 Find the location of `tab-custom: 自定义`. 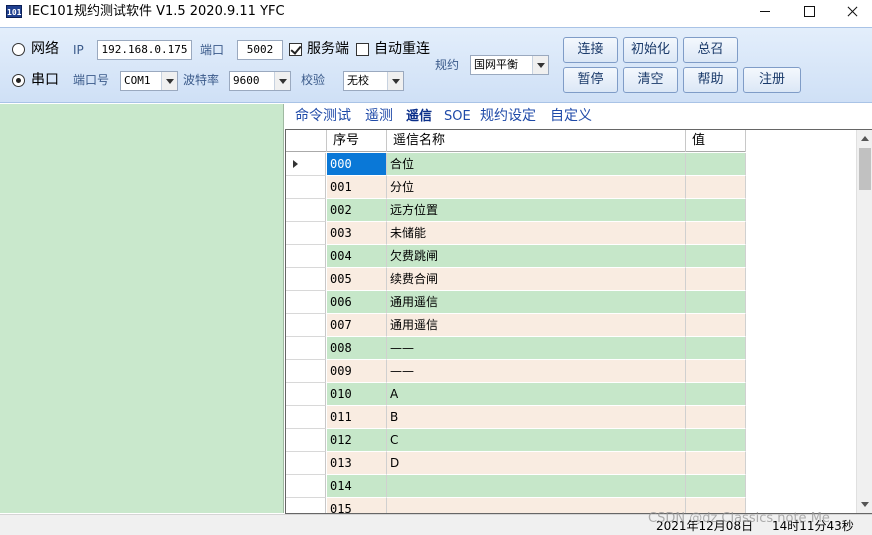

tab-custom: 自定义 is located at coordinates (571, 116).